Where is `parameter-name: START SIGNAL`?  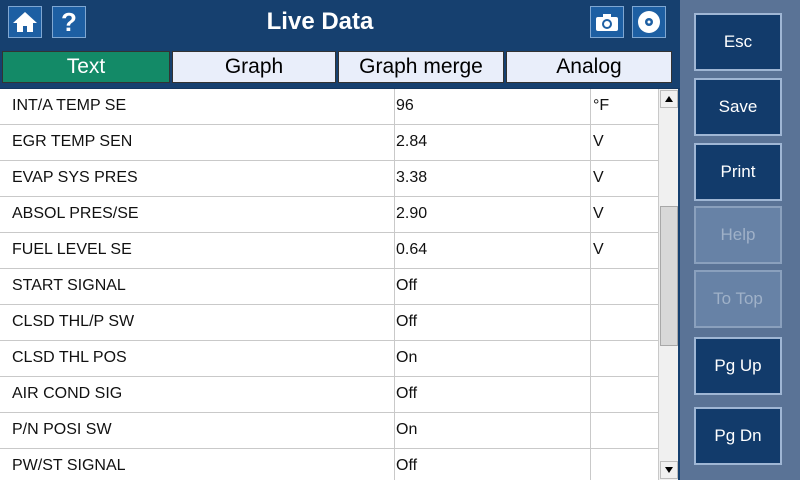 parameter-name: START SIGNAL is located at coordinates (69, 285).